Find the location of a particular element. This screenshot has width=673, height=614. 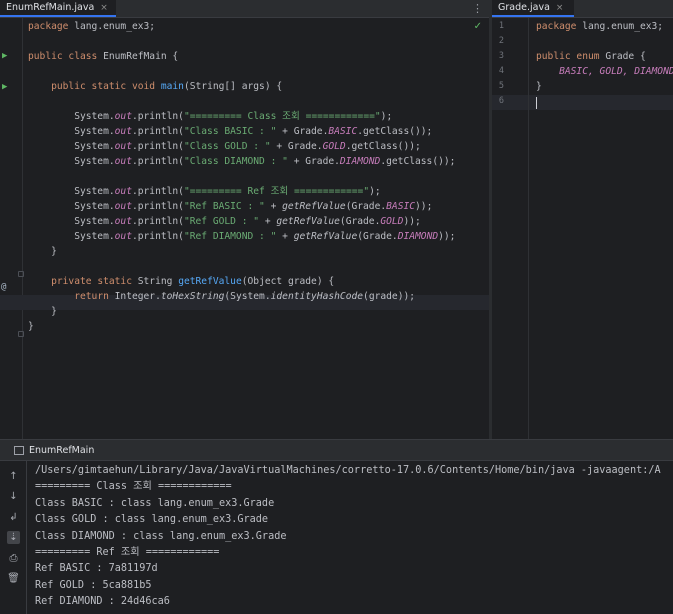

console-line: Class BASIC : class lang.enum_ex3.Grade is located at coordinates (155, 503).